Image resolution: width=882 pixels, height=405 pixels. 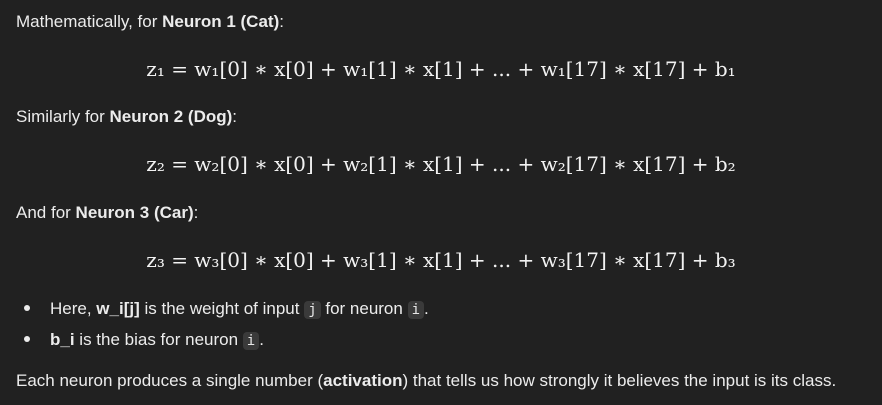 I want to click on similar-prefix: Similarly for, so click(x=63, y=116).